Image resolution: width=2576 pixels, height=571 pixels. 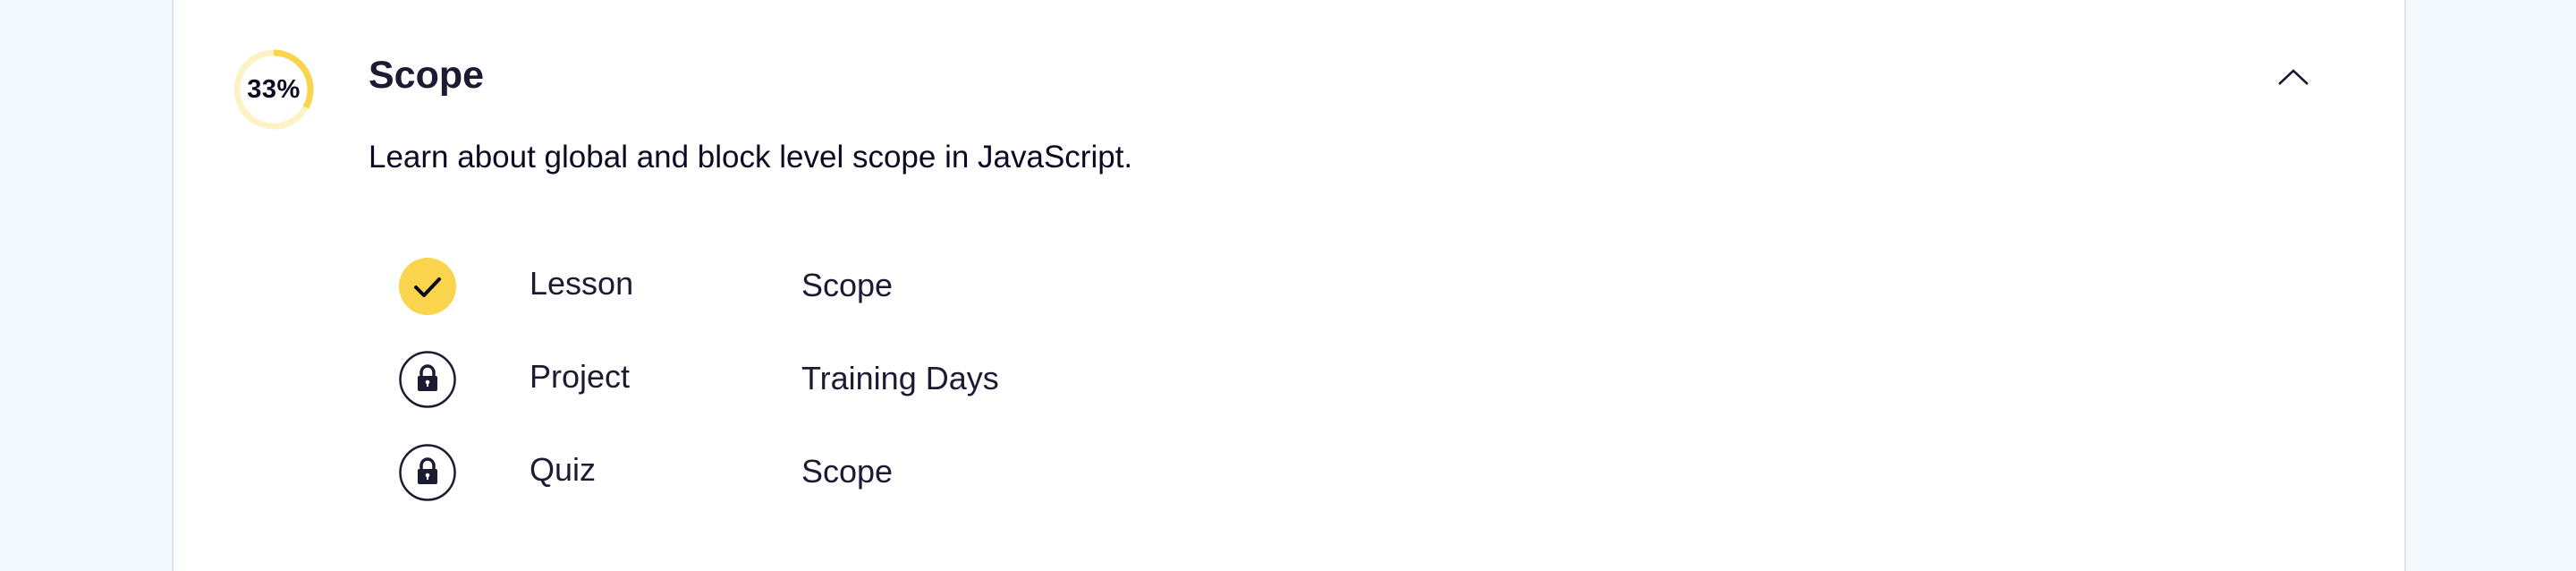 What do you see at coordinates (1114, 491) in the screenshot?
I see `step-item-quiz: Quiz Scope` at bounding box center [1114, 491].